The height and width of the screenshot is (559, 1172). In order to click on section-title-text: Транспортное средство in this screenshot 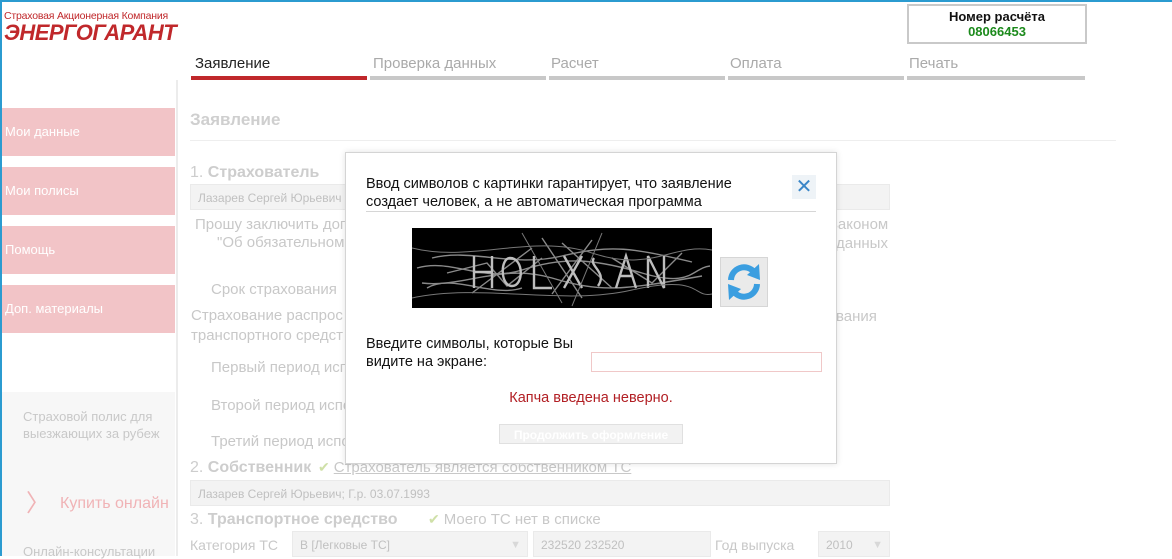, I will do `click(302, 519)`.